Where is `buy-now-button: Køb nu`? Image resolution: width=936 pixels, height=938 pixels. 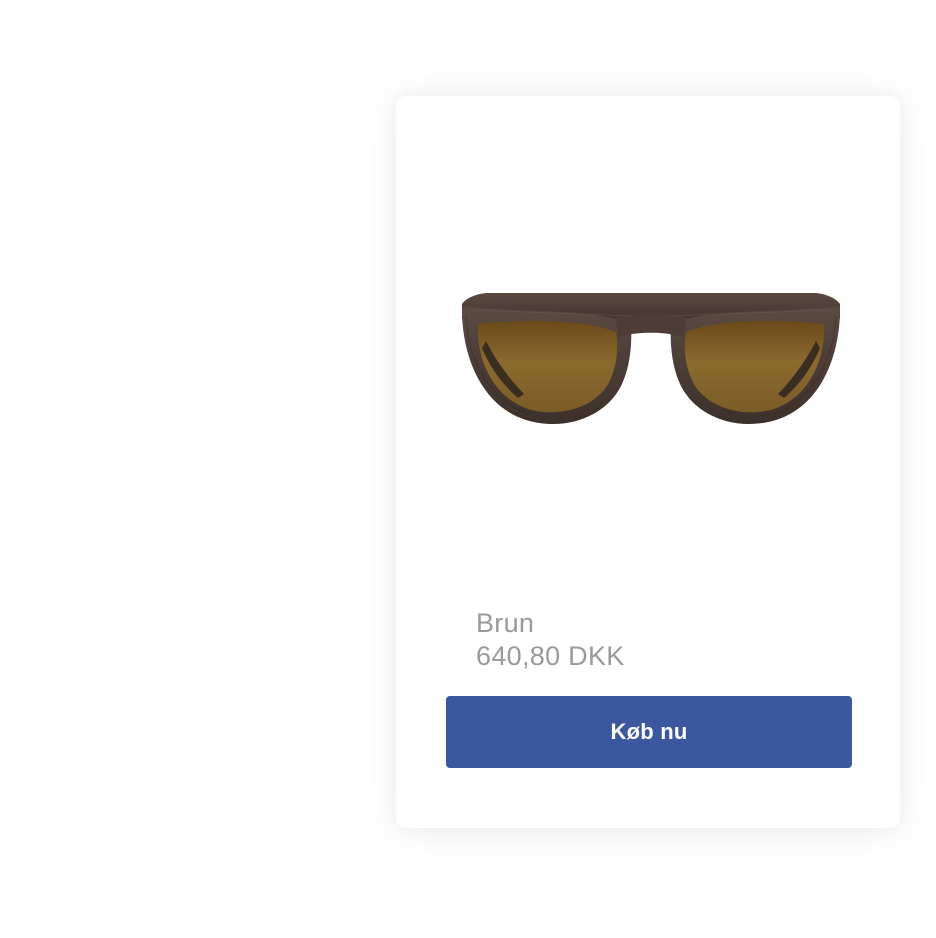
buy-now-button: Køb nu is located at coordinates (649, 732).